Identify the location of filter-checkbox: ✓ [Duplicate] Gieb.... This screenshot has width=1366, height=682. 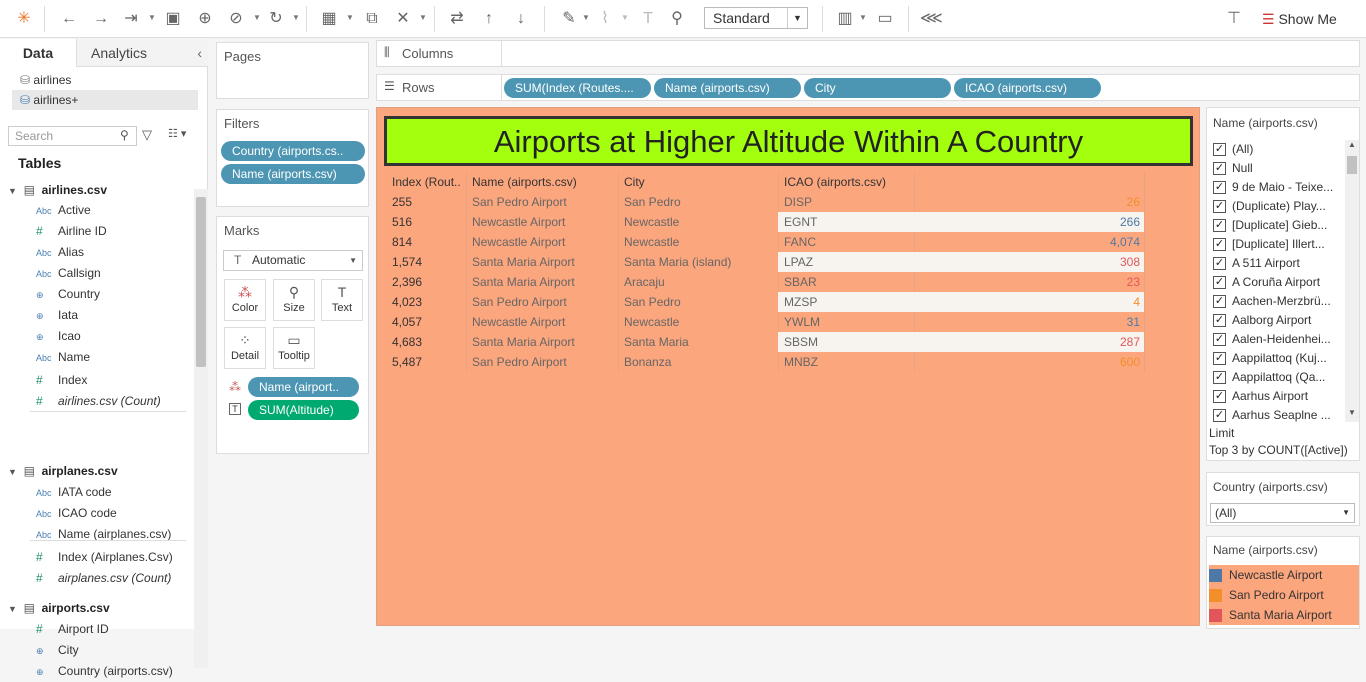
(1277, 225).